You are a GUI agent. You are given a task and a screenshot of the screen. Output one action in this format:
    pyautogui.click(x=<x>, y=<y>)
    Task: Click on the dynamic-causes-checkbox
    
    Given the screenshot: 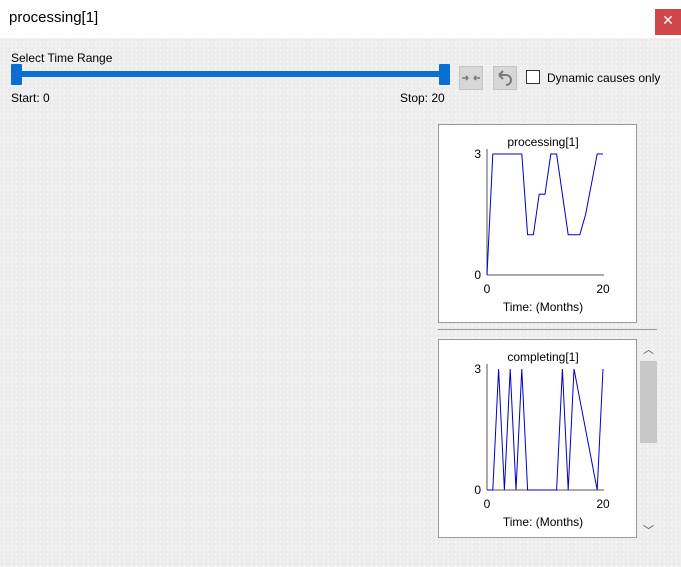 What is the action you would take?
    pyautogui.click(x=533, y=77)
    